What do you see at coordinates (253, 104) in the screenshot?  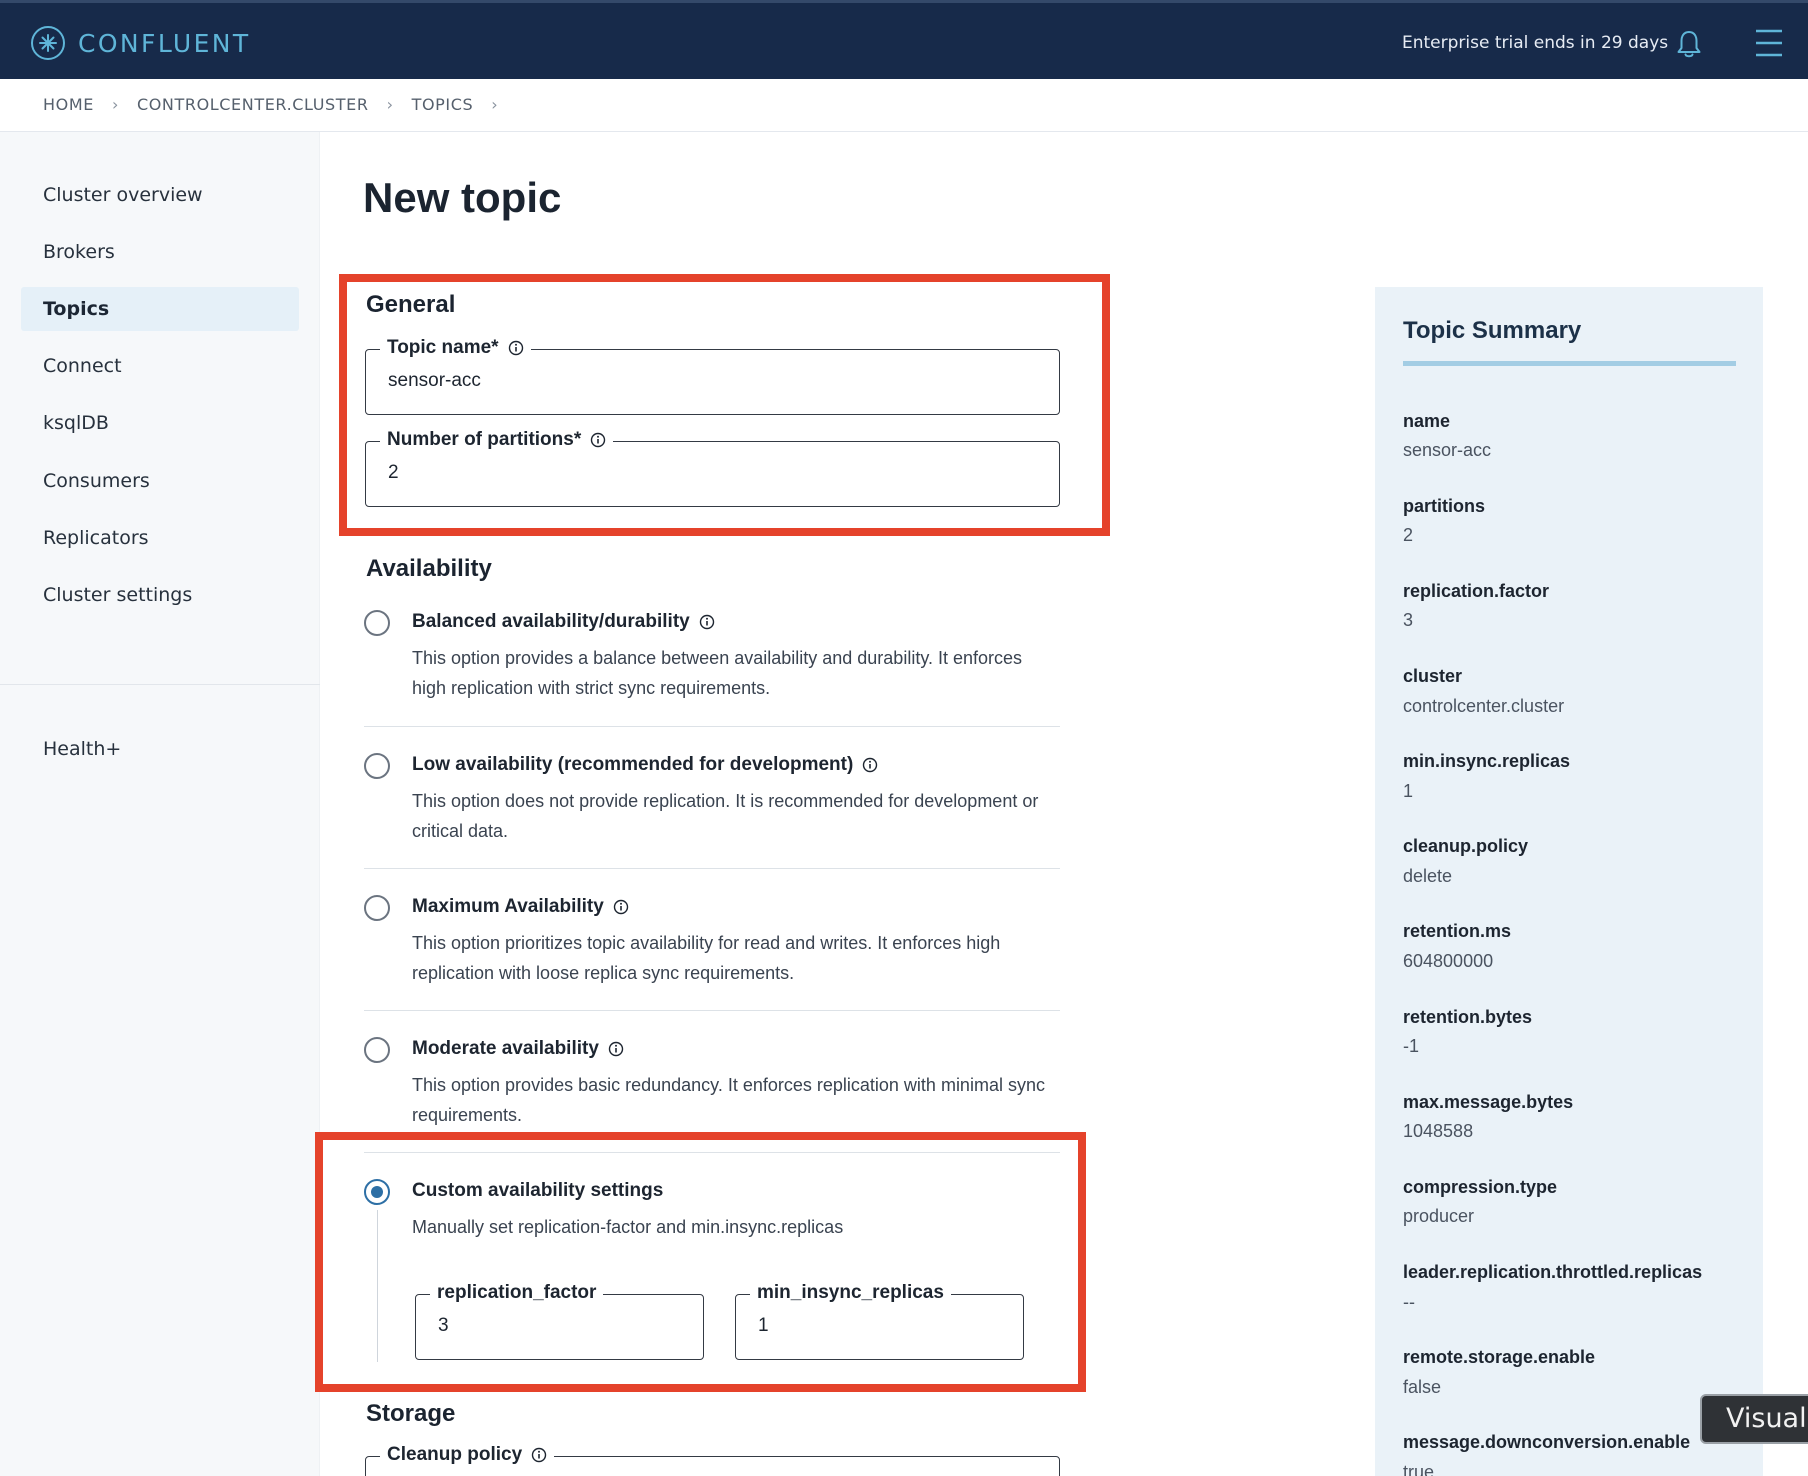 I see `breadcrumb-cluster: CONTROLCENTER.CLUSTER` at bounding box center [253, 104].